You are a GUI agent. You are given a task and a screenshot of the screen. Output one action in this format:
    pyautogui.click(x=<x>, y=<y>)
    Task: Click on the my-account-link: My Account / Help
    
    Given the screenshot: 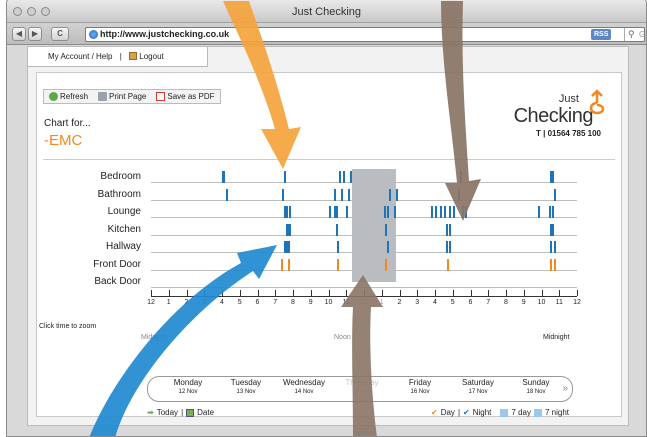 What is the action you would take?
    pyautogui.click(x=80, y=56)
    